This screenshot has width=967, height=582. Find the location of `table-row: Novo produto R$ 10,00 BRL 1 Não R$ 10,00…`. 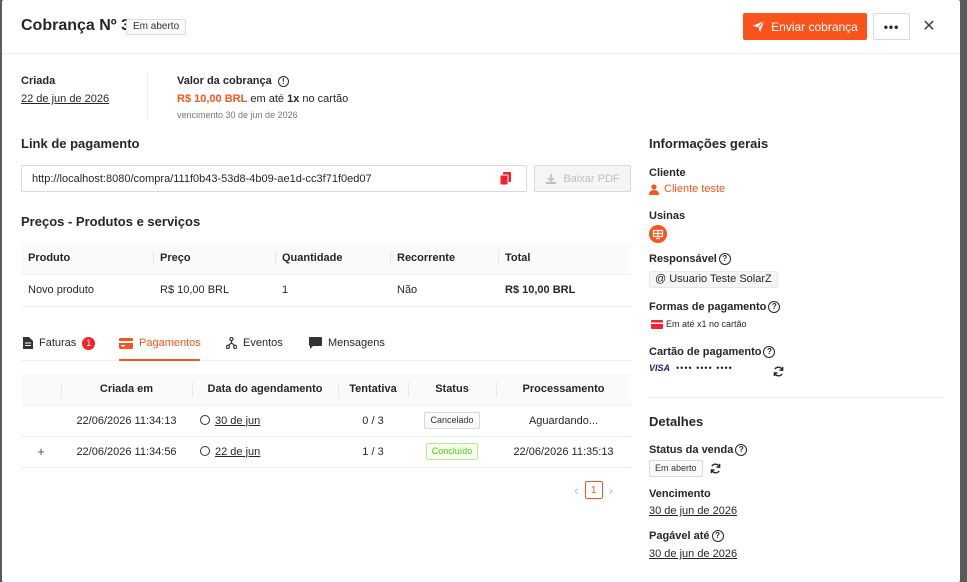

table-row: Novo produto R$ 10,00 BRL 1 Não R$ 10,00… is located at coordinates (326, 290).